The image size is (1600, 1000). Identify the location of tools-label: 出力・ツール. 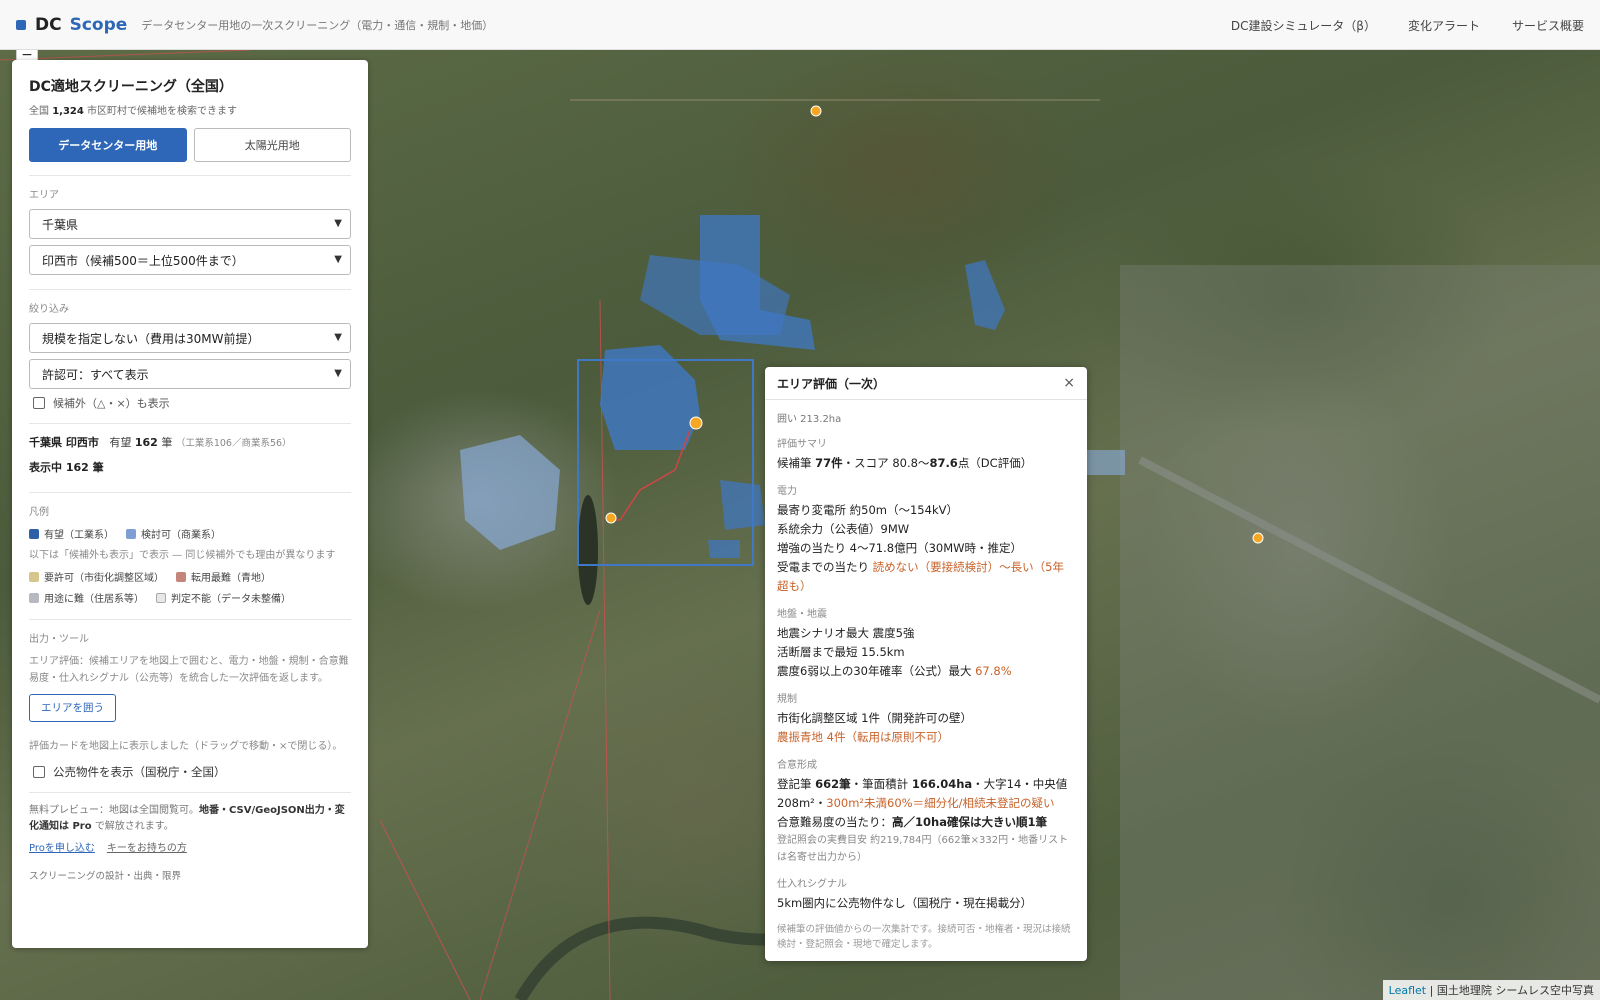
(59, 639).